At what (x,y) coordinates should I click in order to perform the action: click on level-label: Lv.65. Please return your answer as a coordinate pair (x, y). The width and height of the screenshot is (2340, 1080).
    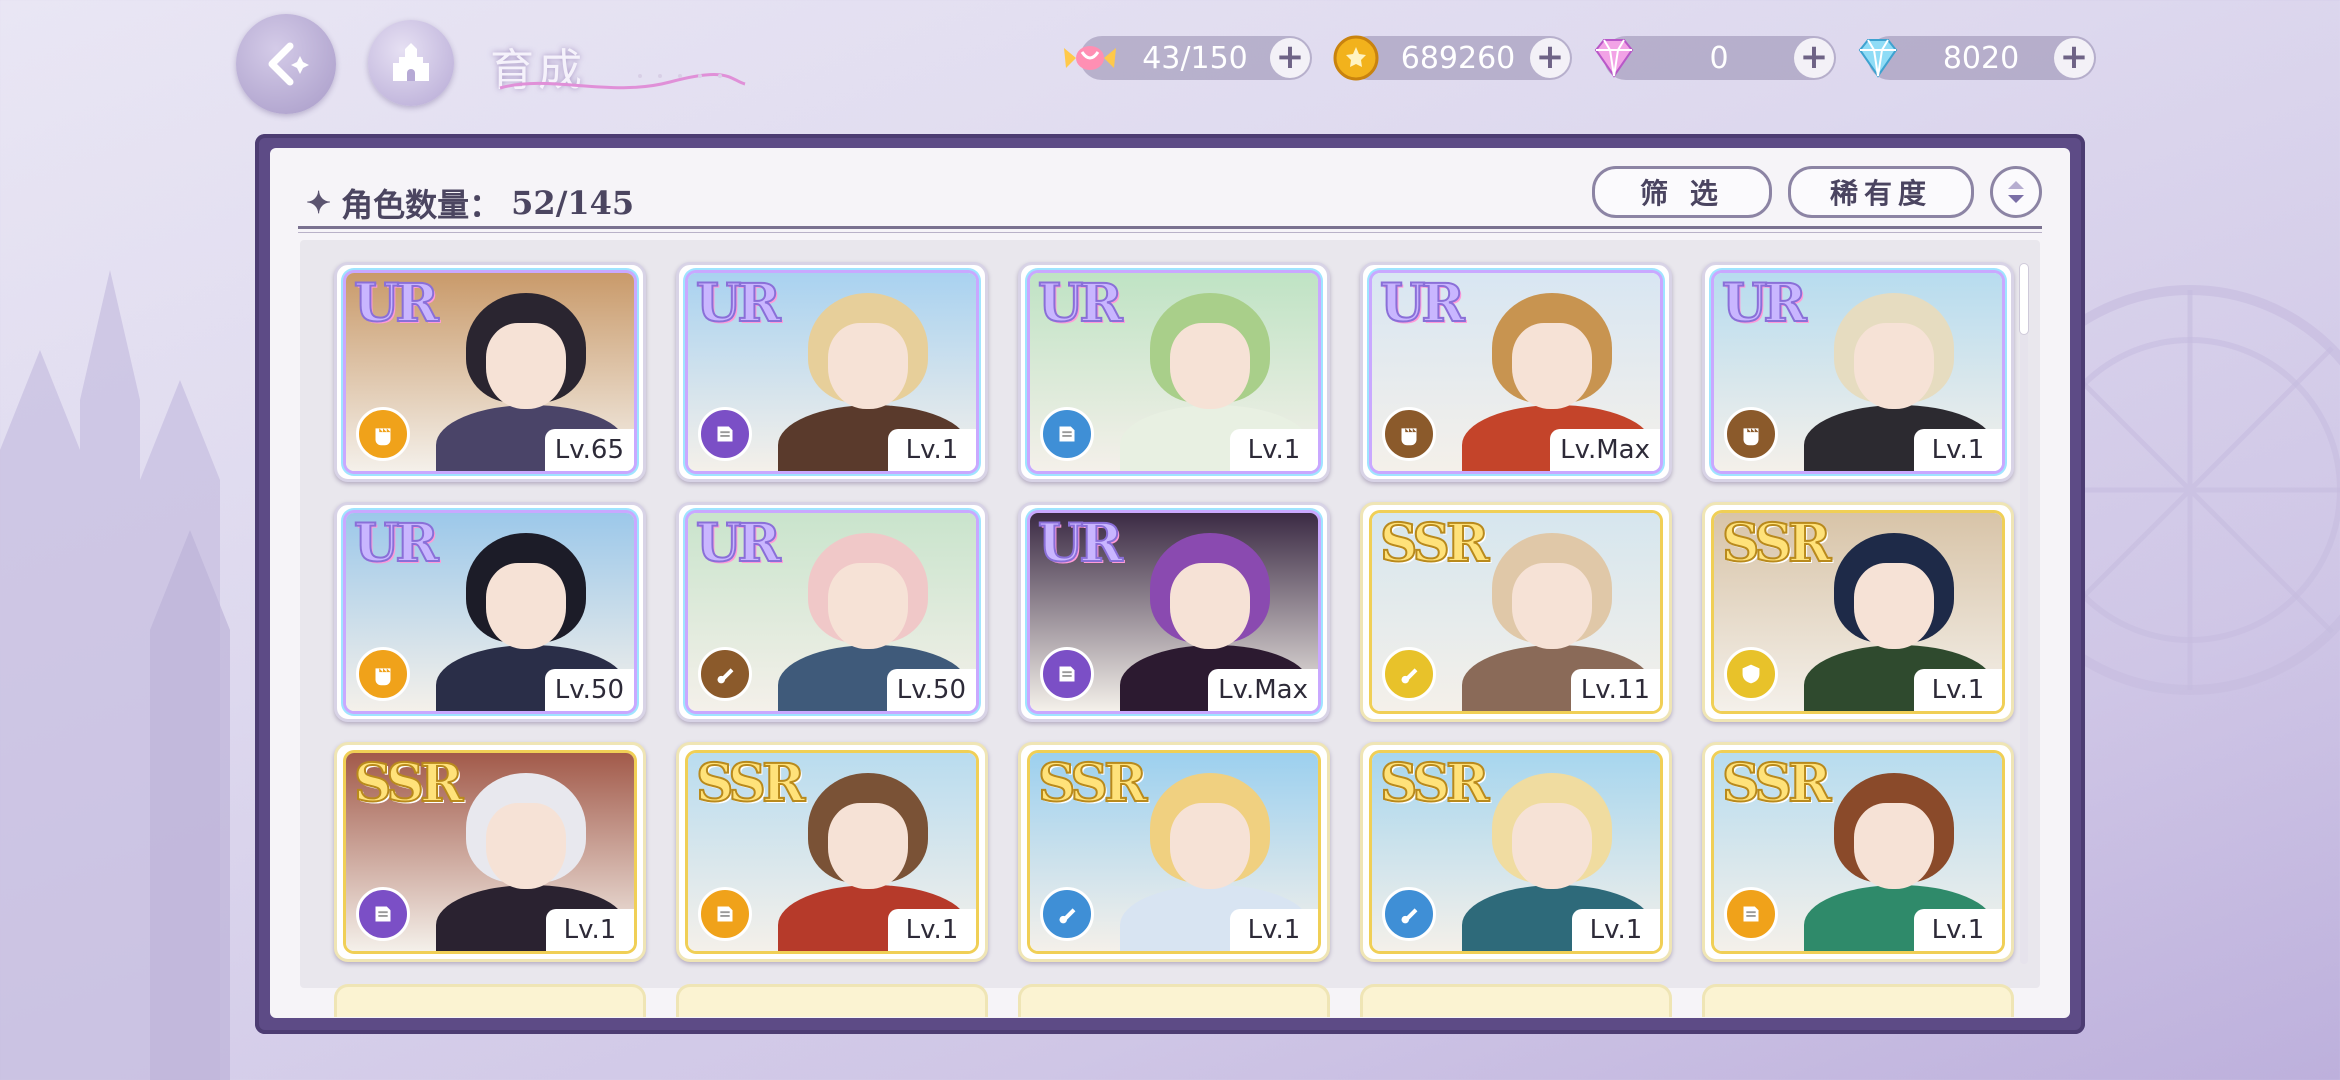
    Looking at the image, I should click on (589, 450).